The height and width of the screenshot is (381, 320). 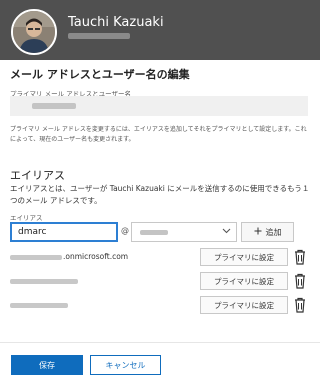 I want to click on plus-icon, so click(x=258, y=232).